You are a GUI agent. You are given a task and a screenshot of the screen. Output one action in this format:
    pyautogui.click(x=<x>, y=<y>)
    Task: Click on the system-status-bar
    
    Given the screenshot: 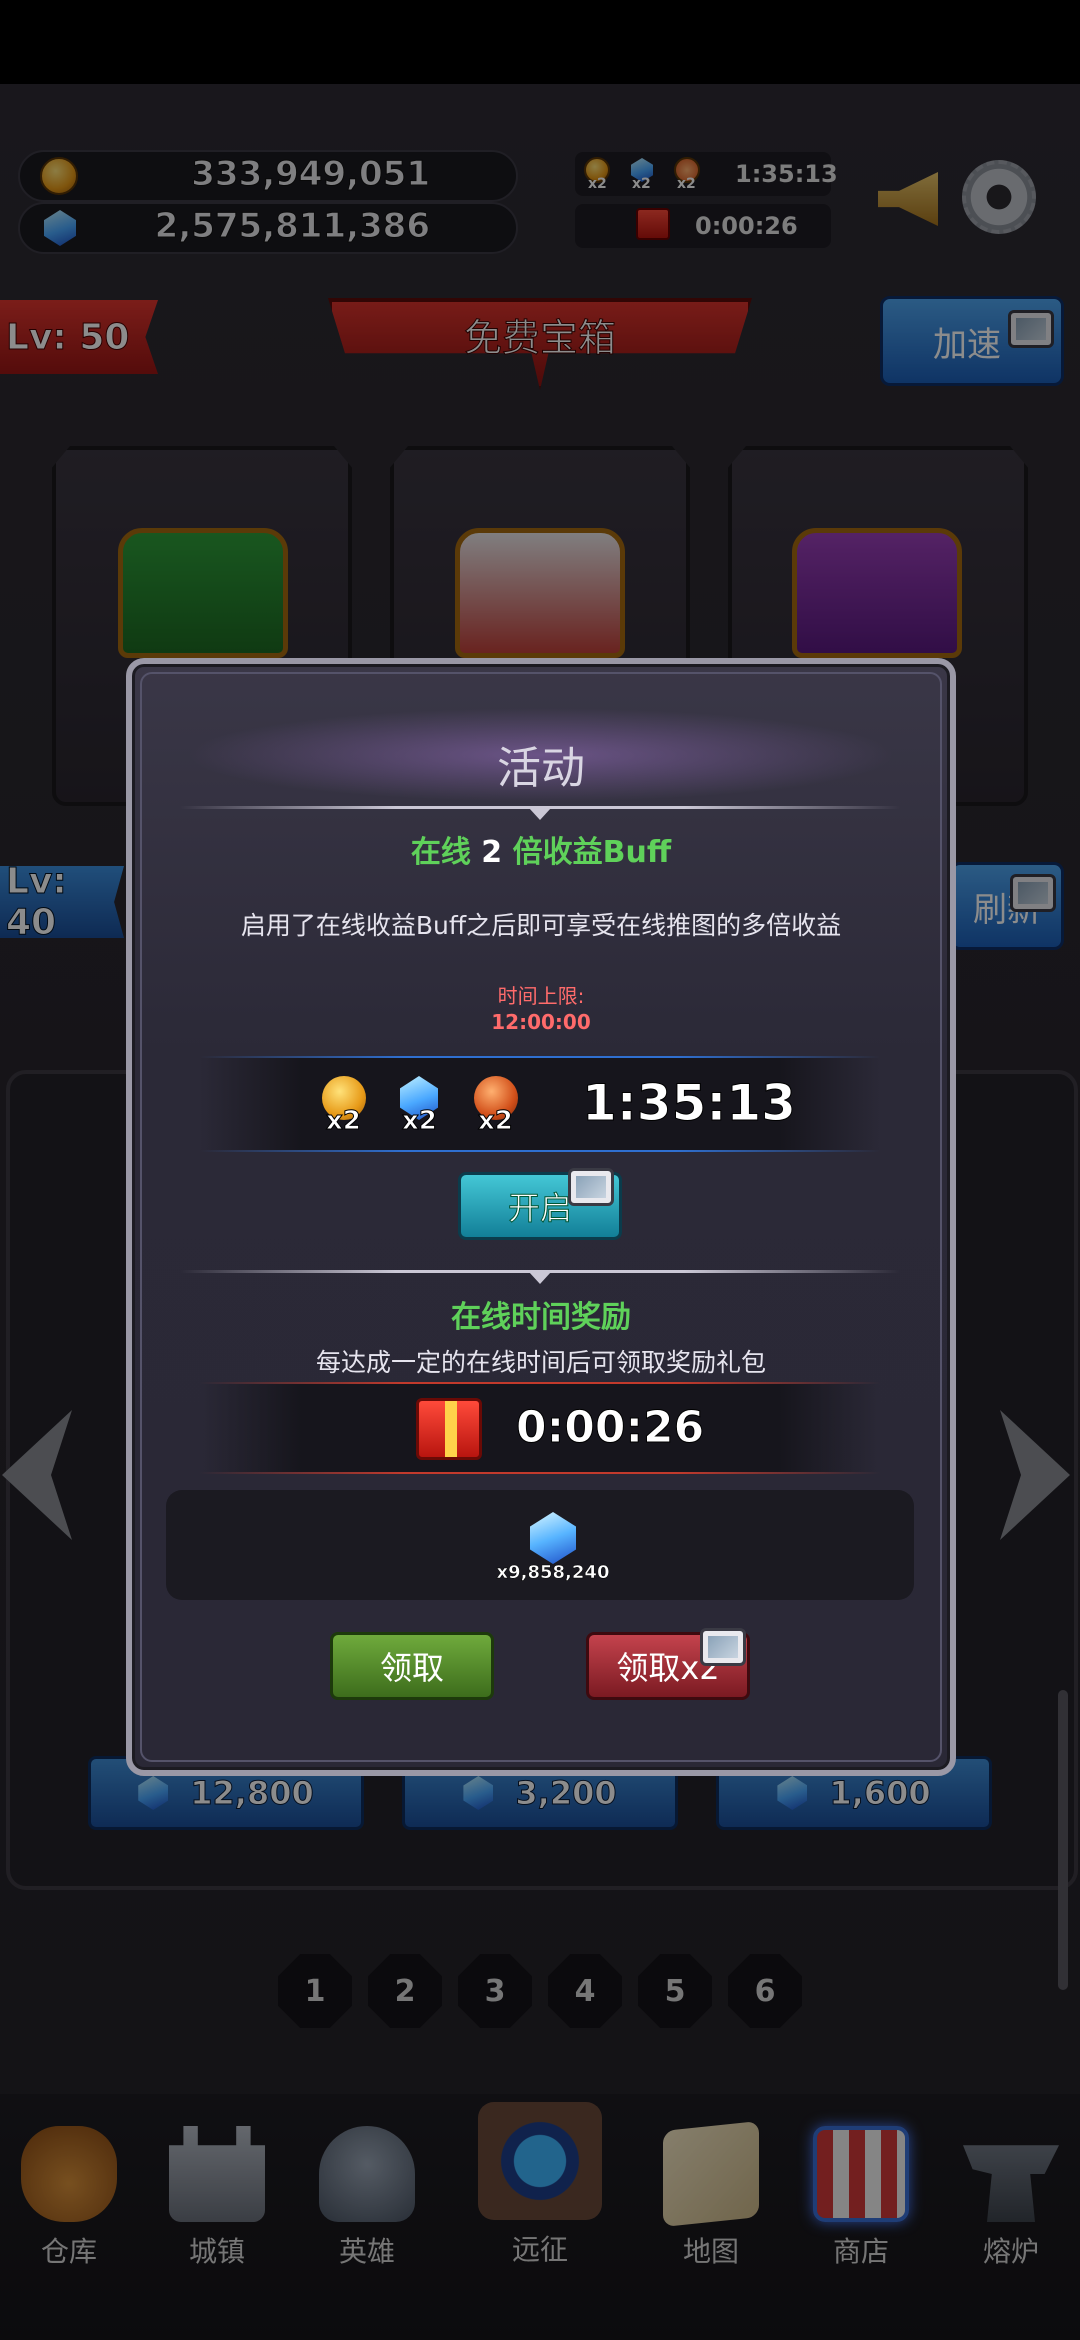 What is the action you would take?
    pyautogui.click(x=540, y=42)
    